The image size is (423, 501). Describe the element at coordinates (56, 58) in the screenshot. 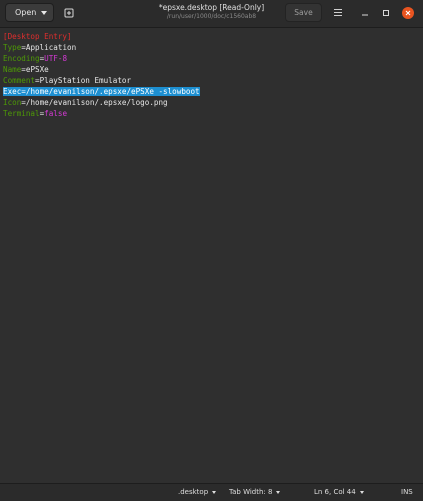

I see `entry-value: UTF-8` at that location.